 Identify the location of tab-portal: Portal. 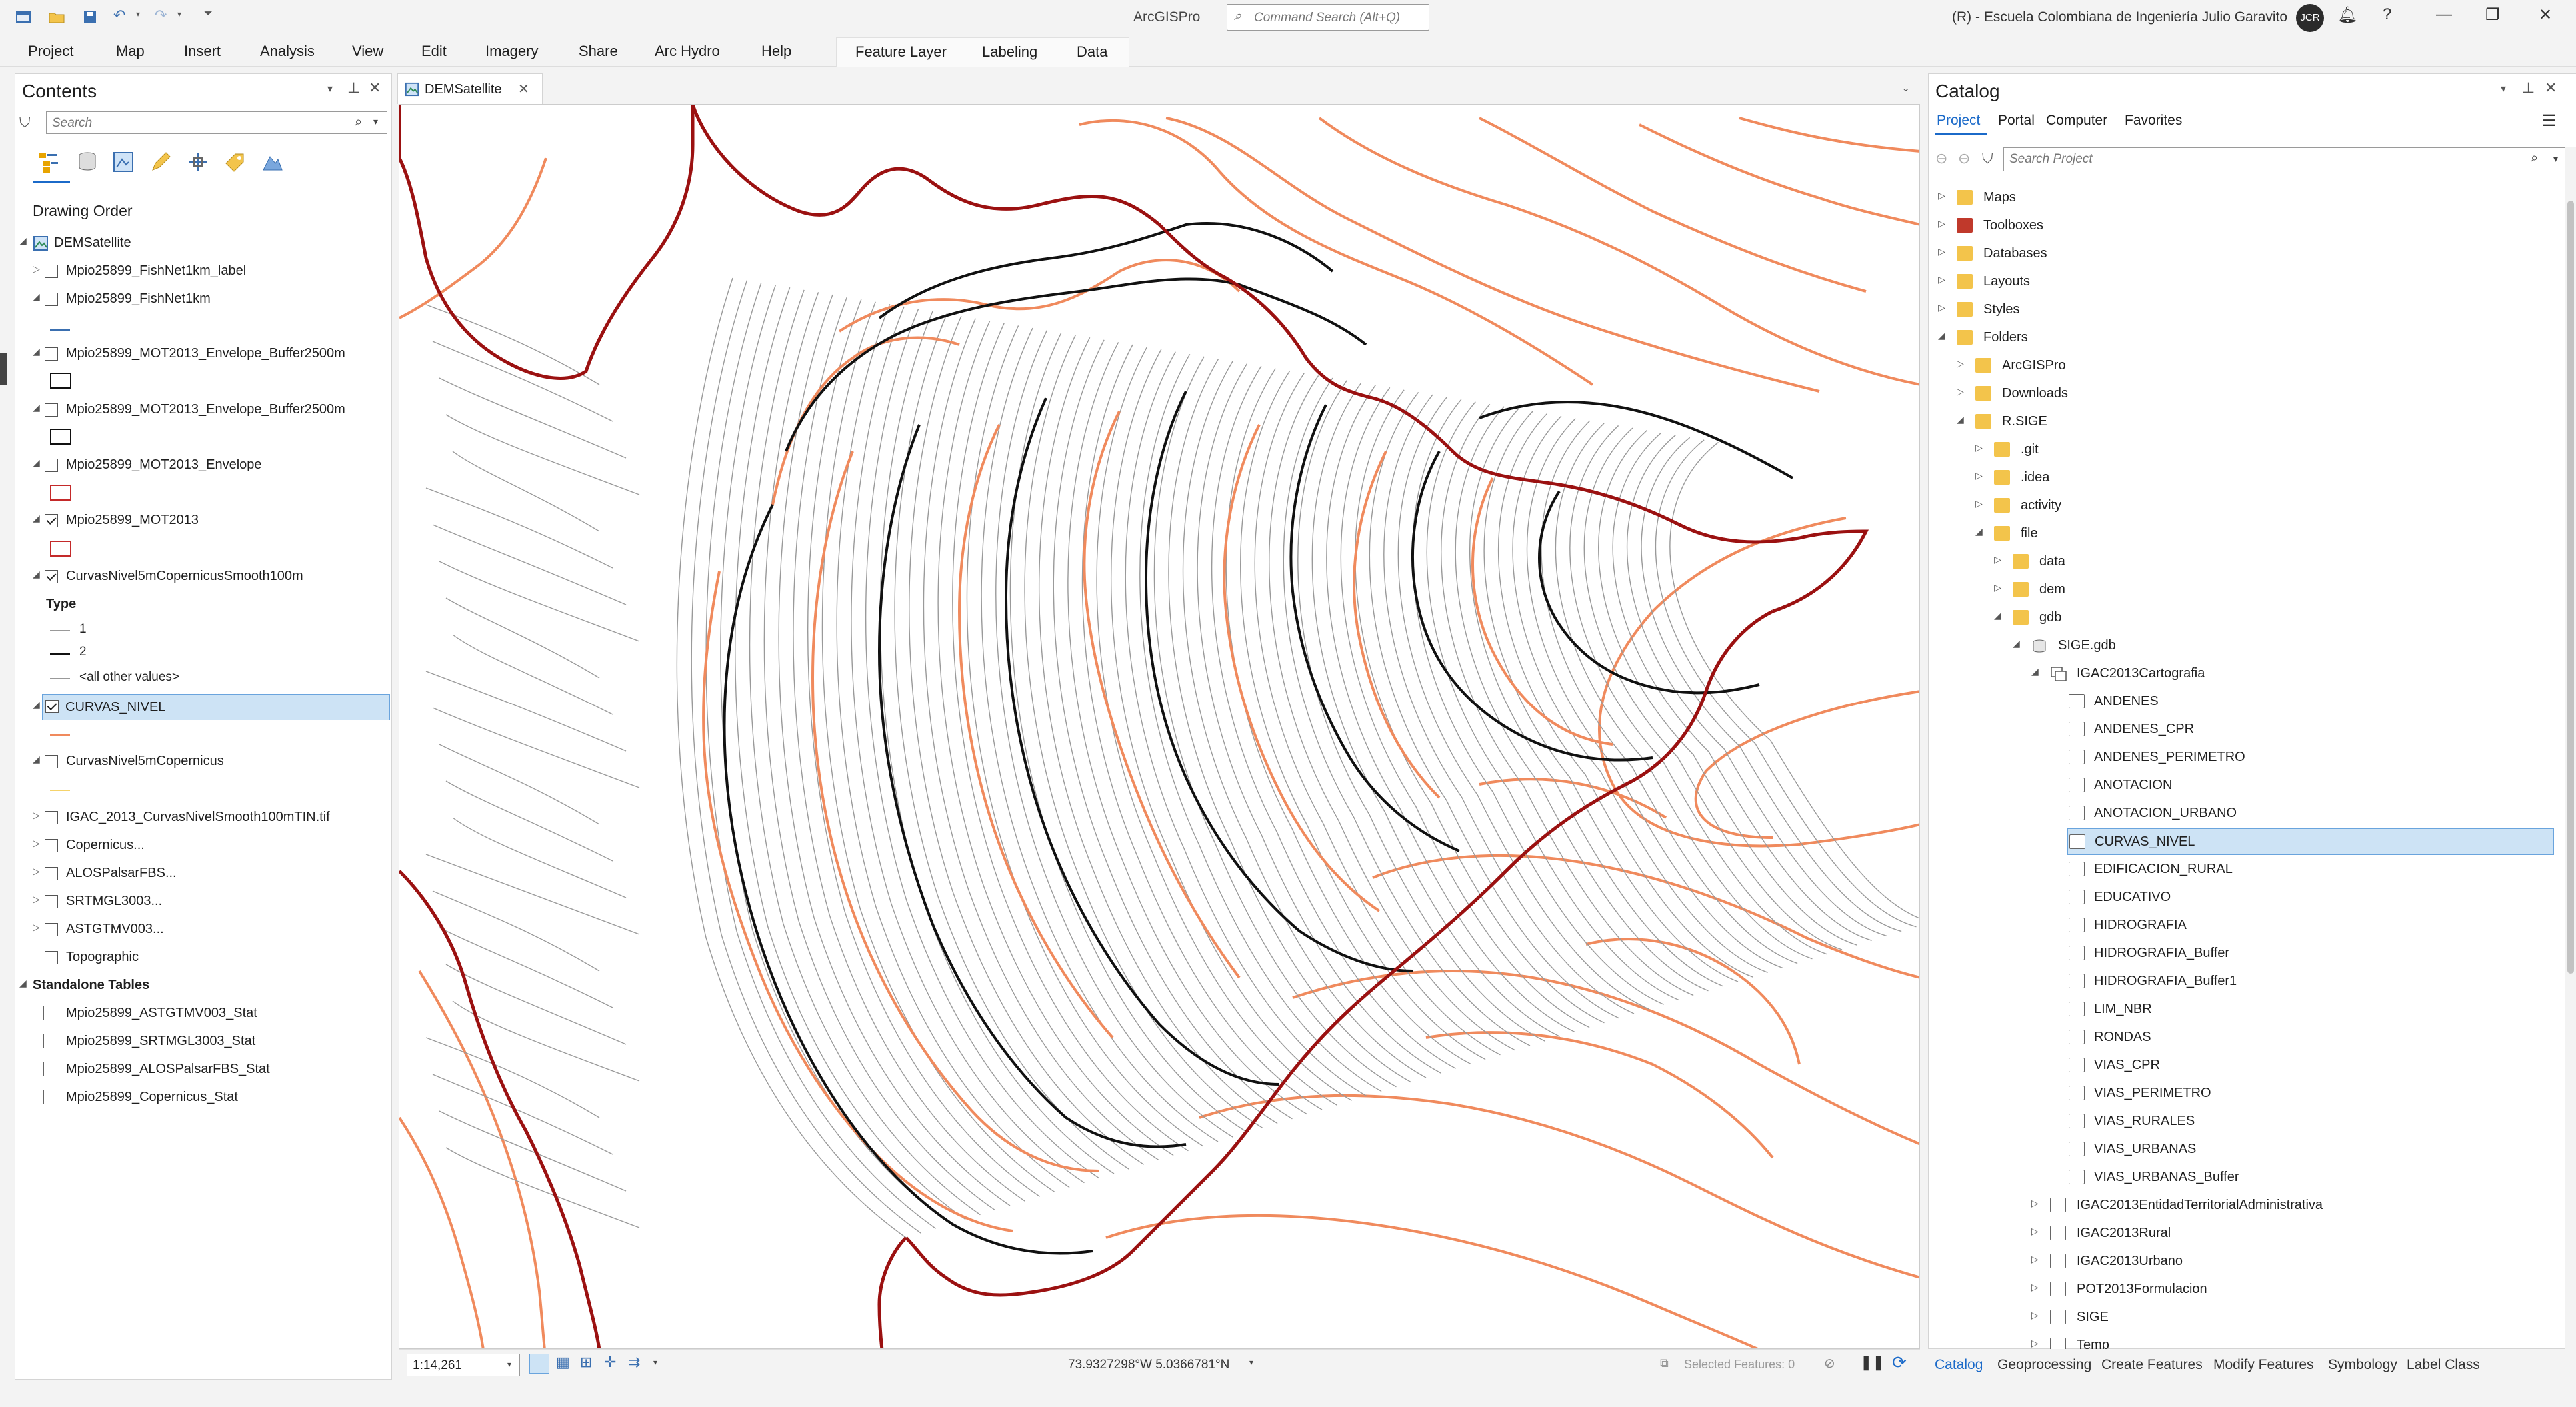
(2016, 121).